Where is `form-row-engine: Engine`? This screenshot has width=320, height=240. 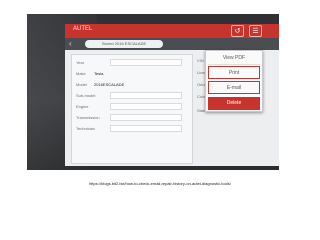 form-row-engine: Engine is located at coordinates (131, 106).